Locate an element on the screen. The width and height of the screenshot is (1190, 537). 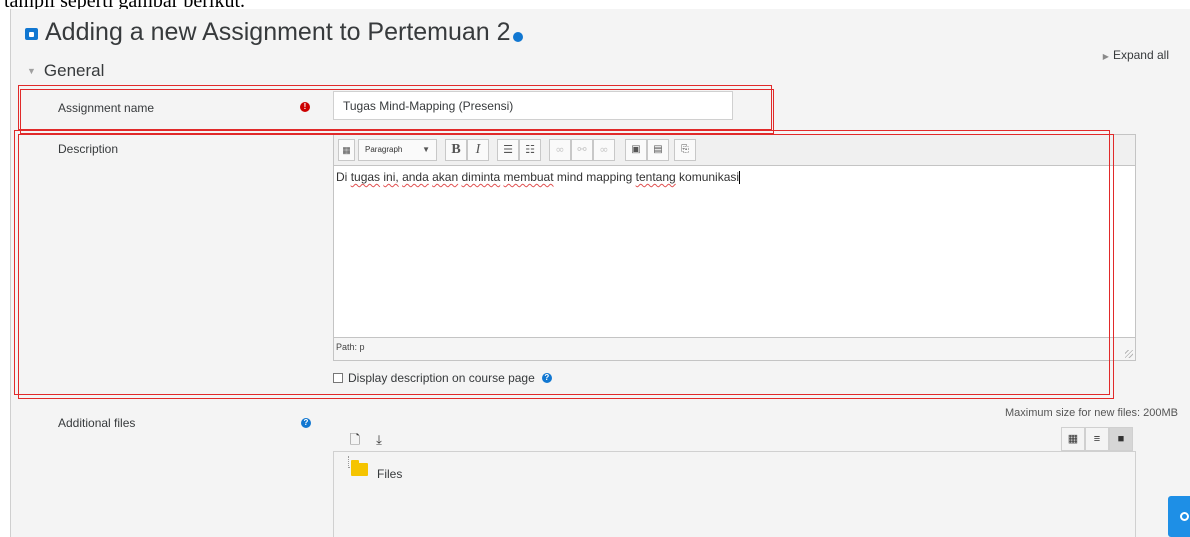
caret-down-icon: ▼ is located at coordinates (31, 71).